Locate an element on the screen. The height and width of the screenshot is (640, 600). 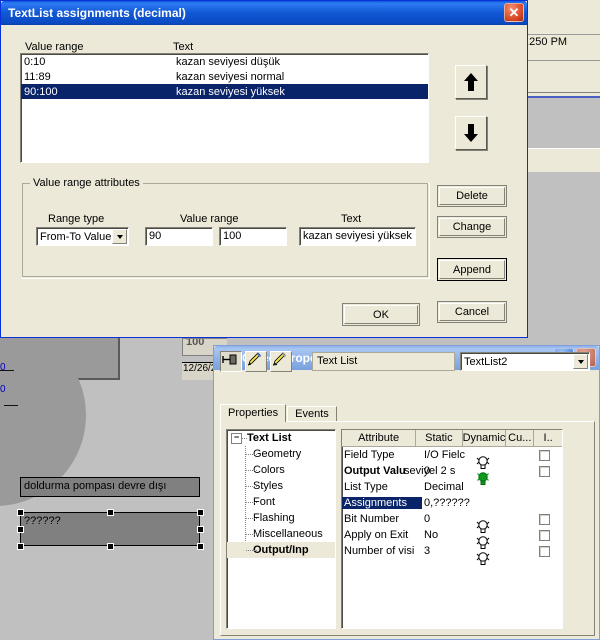
resize-handle-w is located at coordinates (20, 529).